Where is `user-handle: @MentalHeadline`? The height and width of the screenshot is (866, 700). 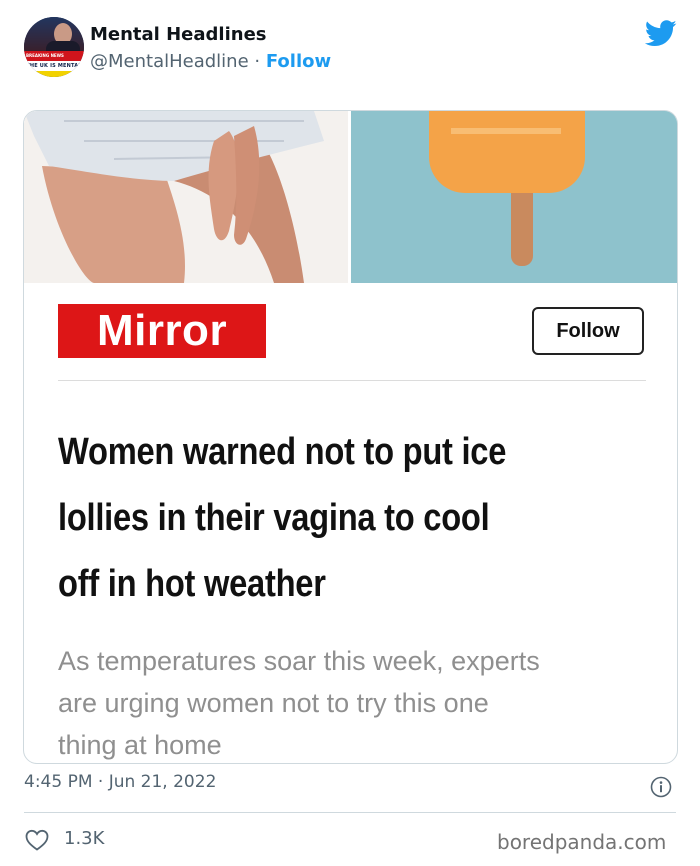
user-handle: @MentalHeadline is located at coordinates (169, 61).